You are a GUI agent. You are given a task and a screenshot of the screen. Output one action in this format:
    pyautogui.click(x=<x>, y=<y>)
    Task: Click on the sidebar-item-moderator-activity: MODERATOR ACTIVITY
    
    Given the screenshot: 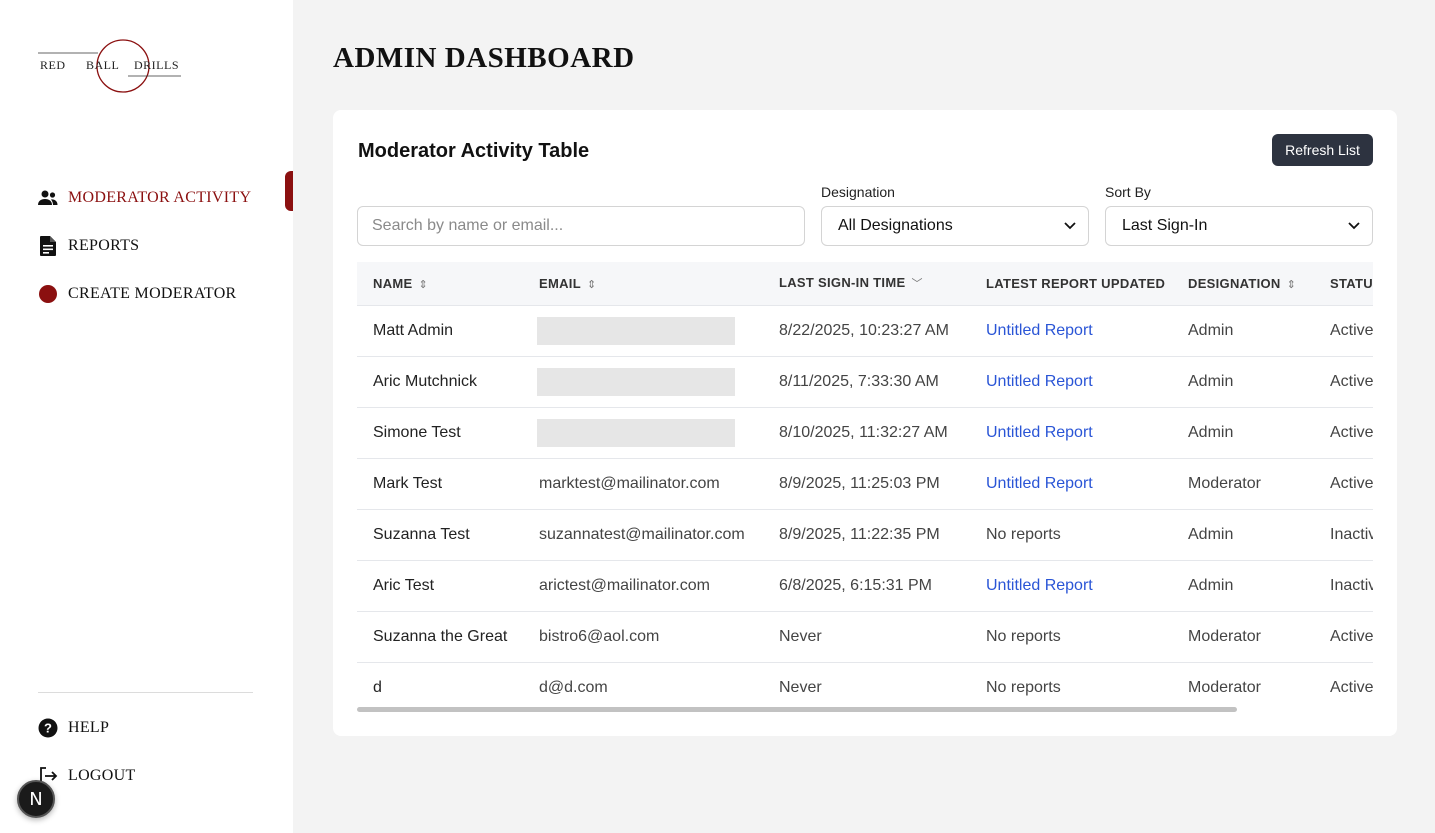 What is the action you would take?
    pyautogui.click(x=165, y=198)
    